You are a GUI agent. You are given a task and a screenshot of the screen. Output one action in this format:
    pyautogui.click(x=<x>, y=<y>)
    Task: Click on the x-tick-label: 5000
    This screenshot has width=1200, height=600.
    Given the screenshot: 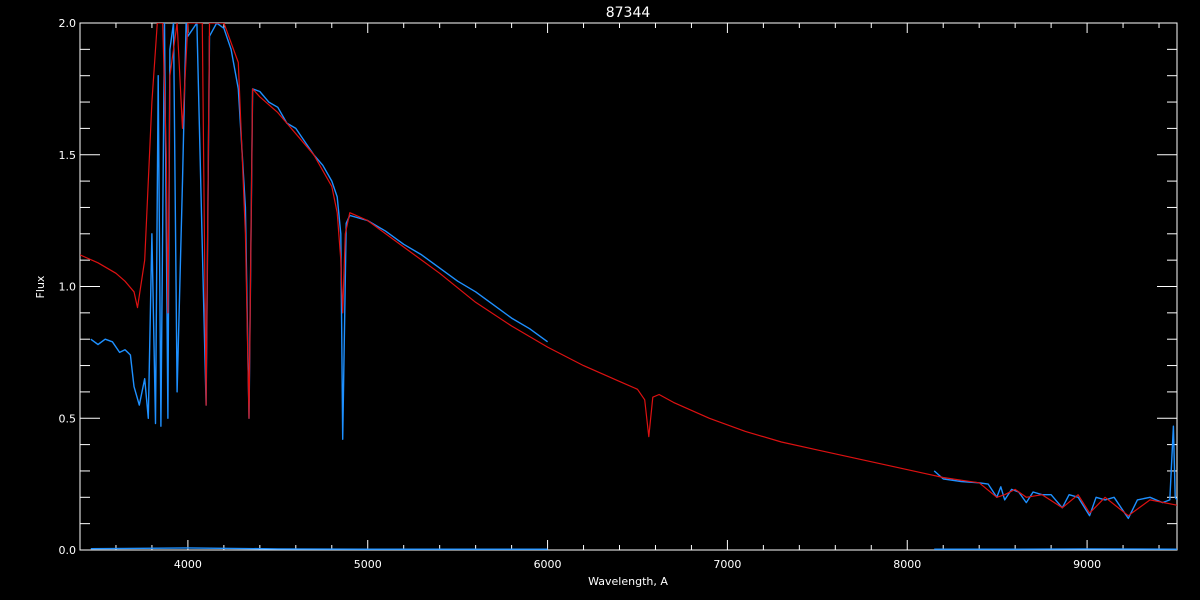 What is the action you would take?
    pyautogui.click(x=368, y=564)
    